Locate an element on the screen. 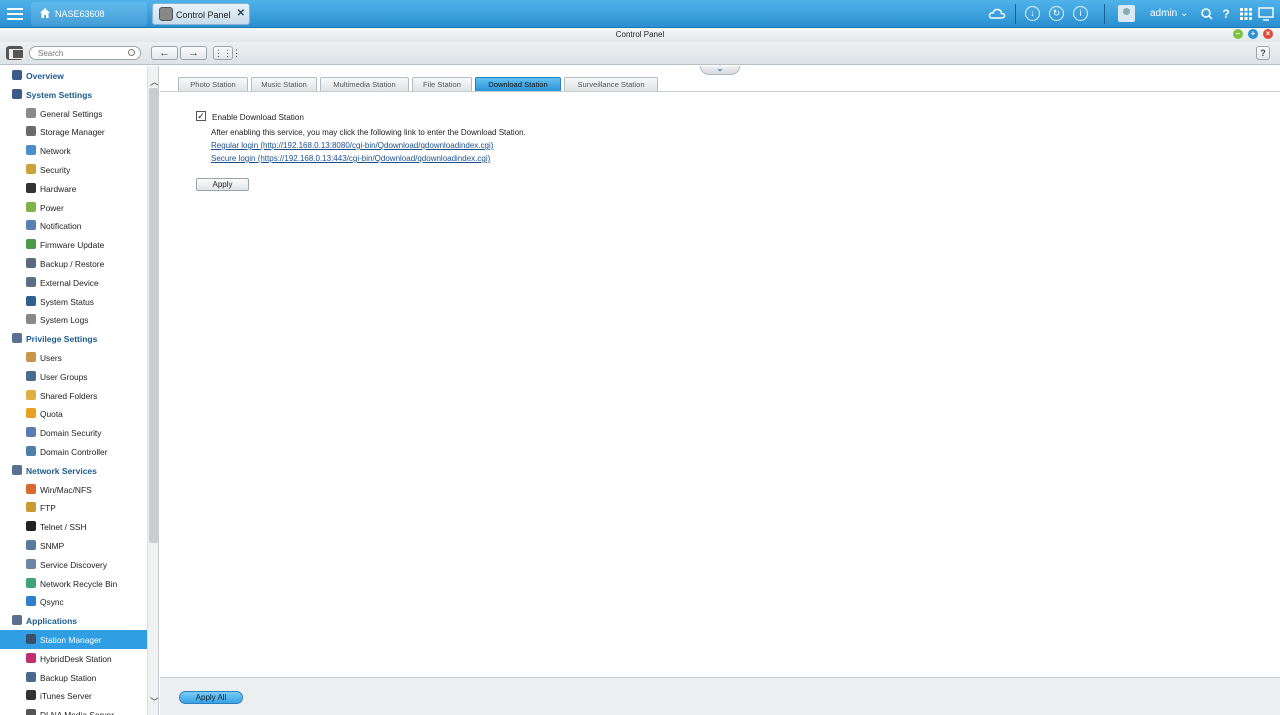  grid-view-button: ⋮⋮⋮ is located at coordinates (227, 53).